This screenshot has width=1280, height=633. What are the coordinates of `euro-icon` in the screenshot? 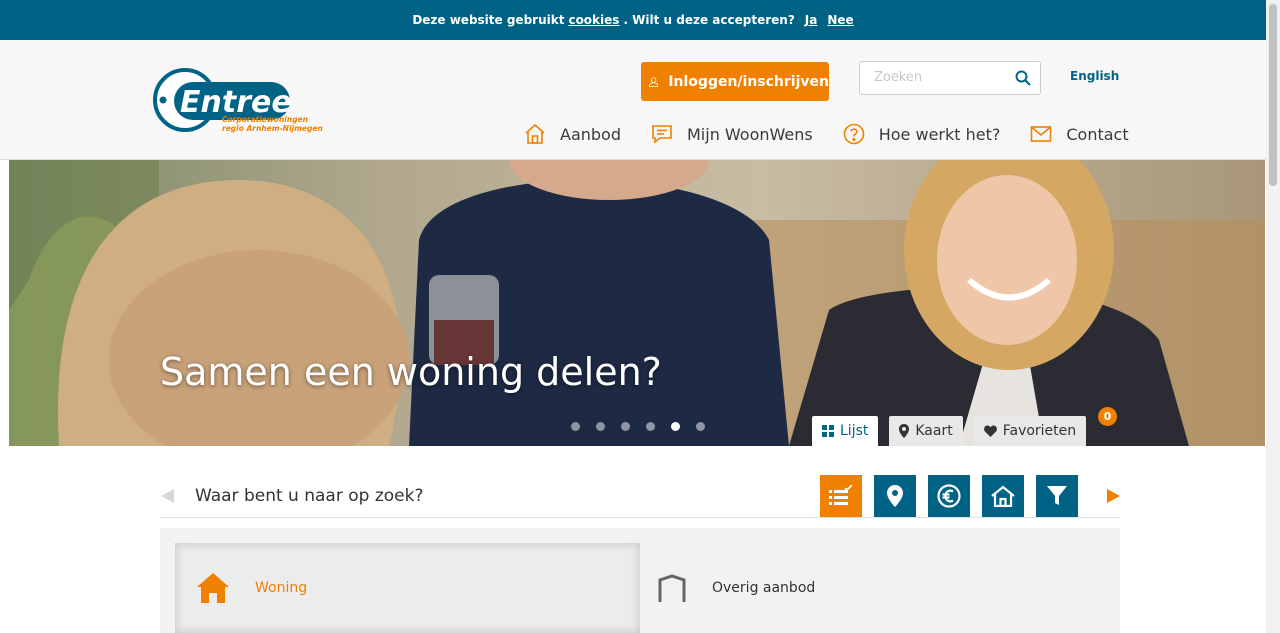 It's located at (949, 496).